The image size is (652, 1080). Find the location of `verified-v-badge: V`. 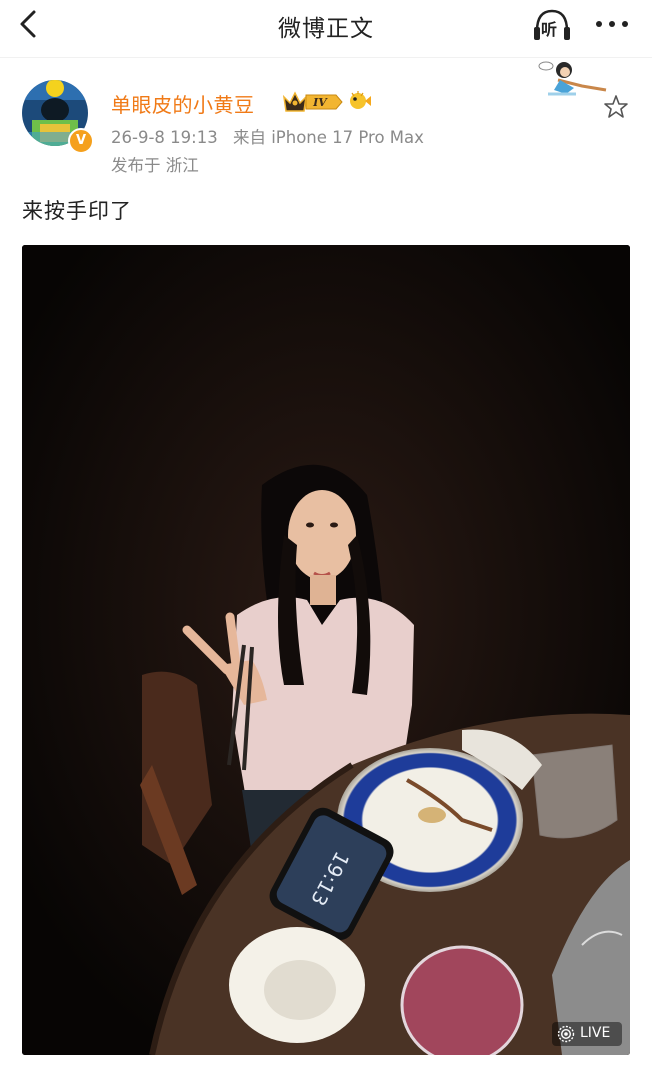

verified-v-badge: V is located at coordinates (81, 141).